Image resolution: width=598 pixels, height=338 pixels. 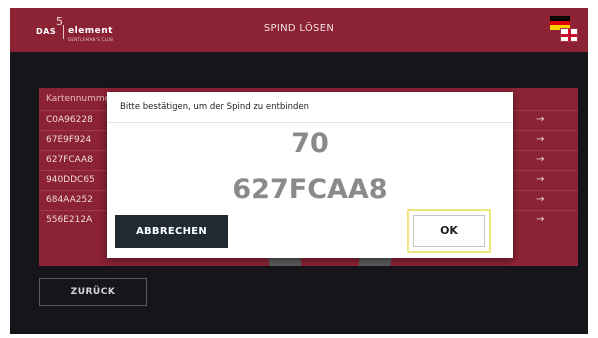 What do you see at coordinates (70, 180) in the screenshot?
I see `card-code: 940DDC65` at bounding box center [70, 180].